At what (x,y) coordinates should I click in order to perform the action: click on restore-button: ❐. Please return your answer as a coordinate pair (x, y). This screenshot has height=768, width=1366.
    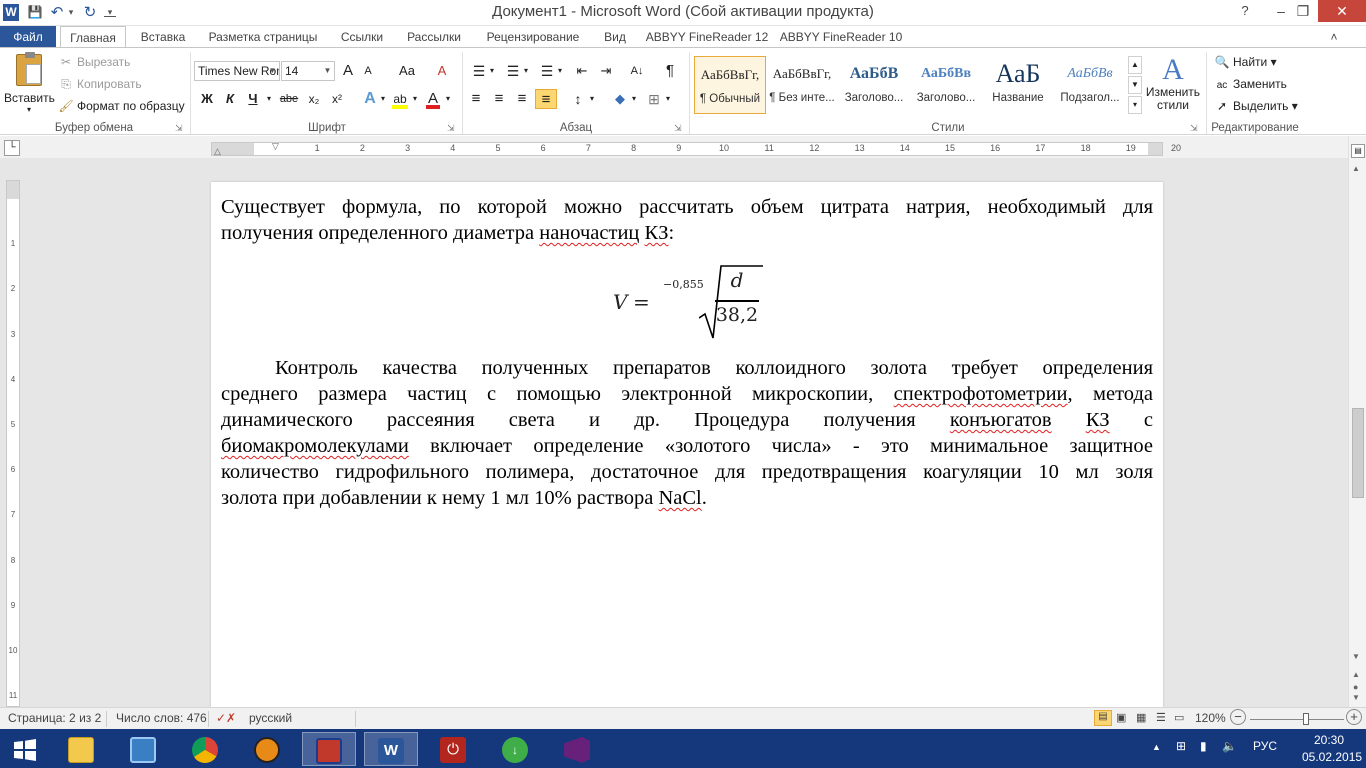
    Looking at the image, I should click on (1303, 11).